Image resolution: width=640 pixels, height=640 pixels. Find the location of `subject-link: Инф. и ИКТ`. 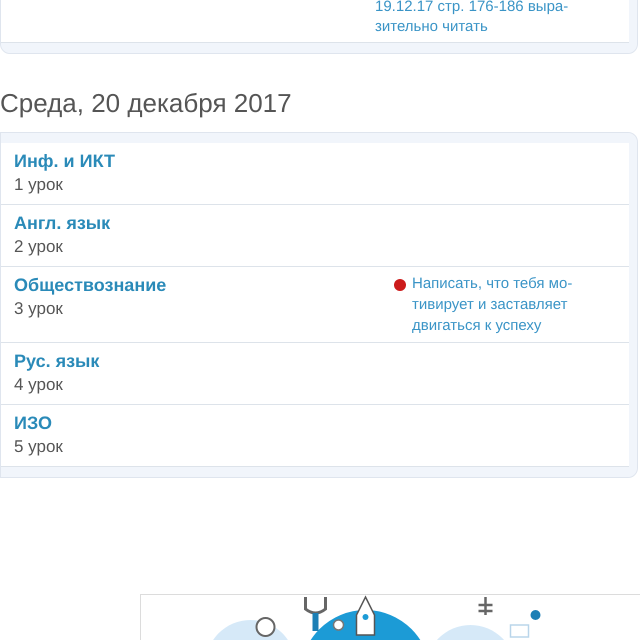

subject-link: Инф. и ИКТ is located at coordinates (321, 161).